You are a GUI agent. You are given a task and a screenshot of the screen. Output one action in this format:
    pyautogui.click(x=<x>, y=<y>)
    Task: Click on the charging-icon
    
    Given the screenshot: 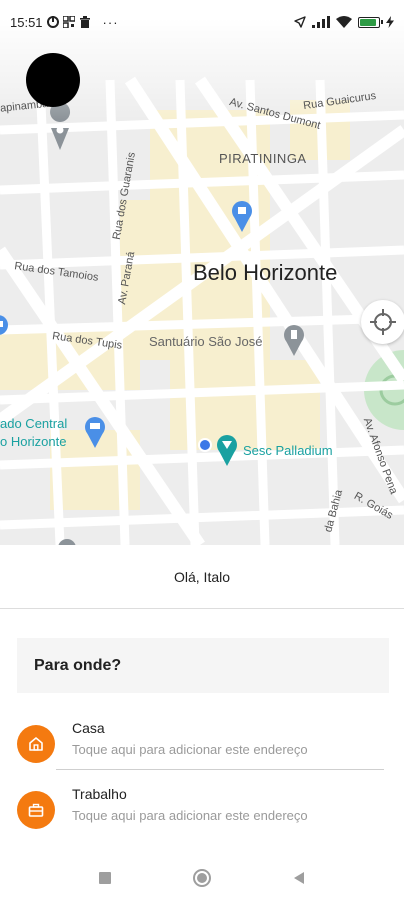 What is the action you would take?
    pyautogui.click(x=390, y=22)
    